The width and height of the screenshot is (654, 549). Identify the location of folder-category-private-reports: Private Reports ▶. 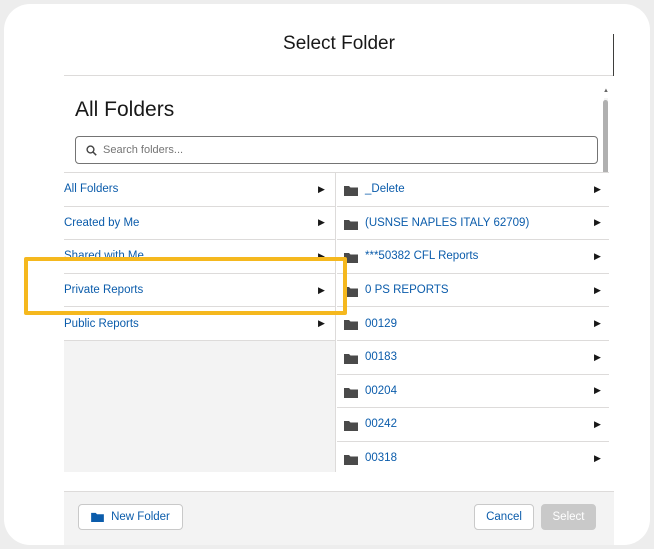
(199, 290).